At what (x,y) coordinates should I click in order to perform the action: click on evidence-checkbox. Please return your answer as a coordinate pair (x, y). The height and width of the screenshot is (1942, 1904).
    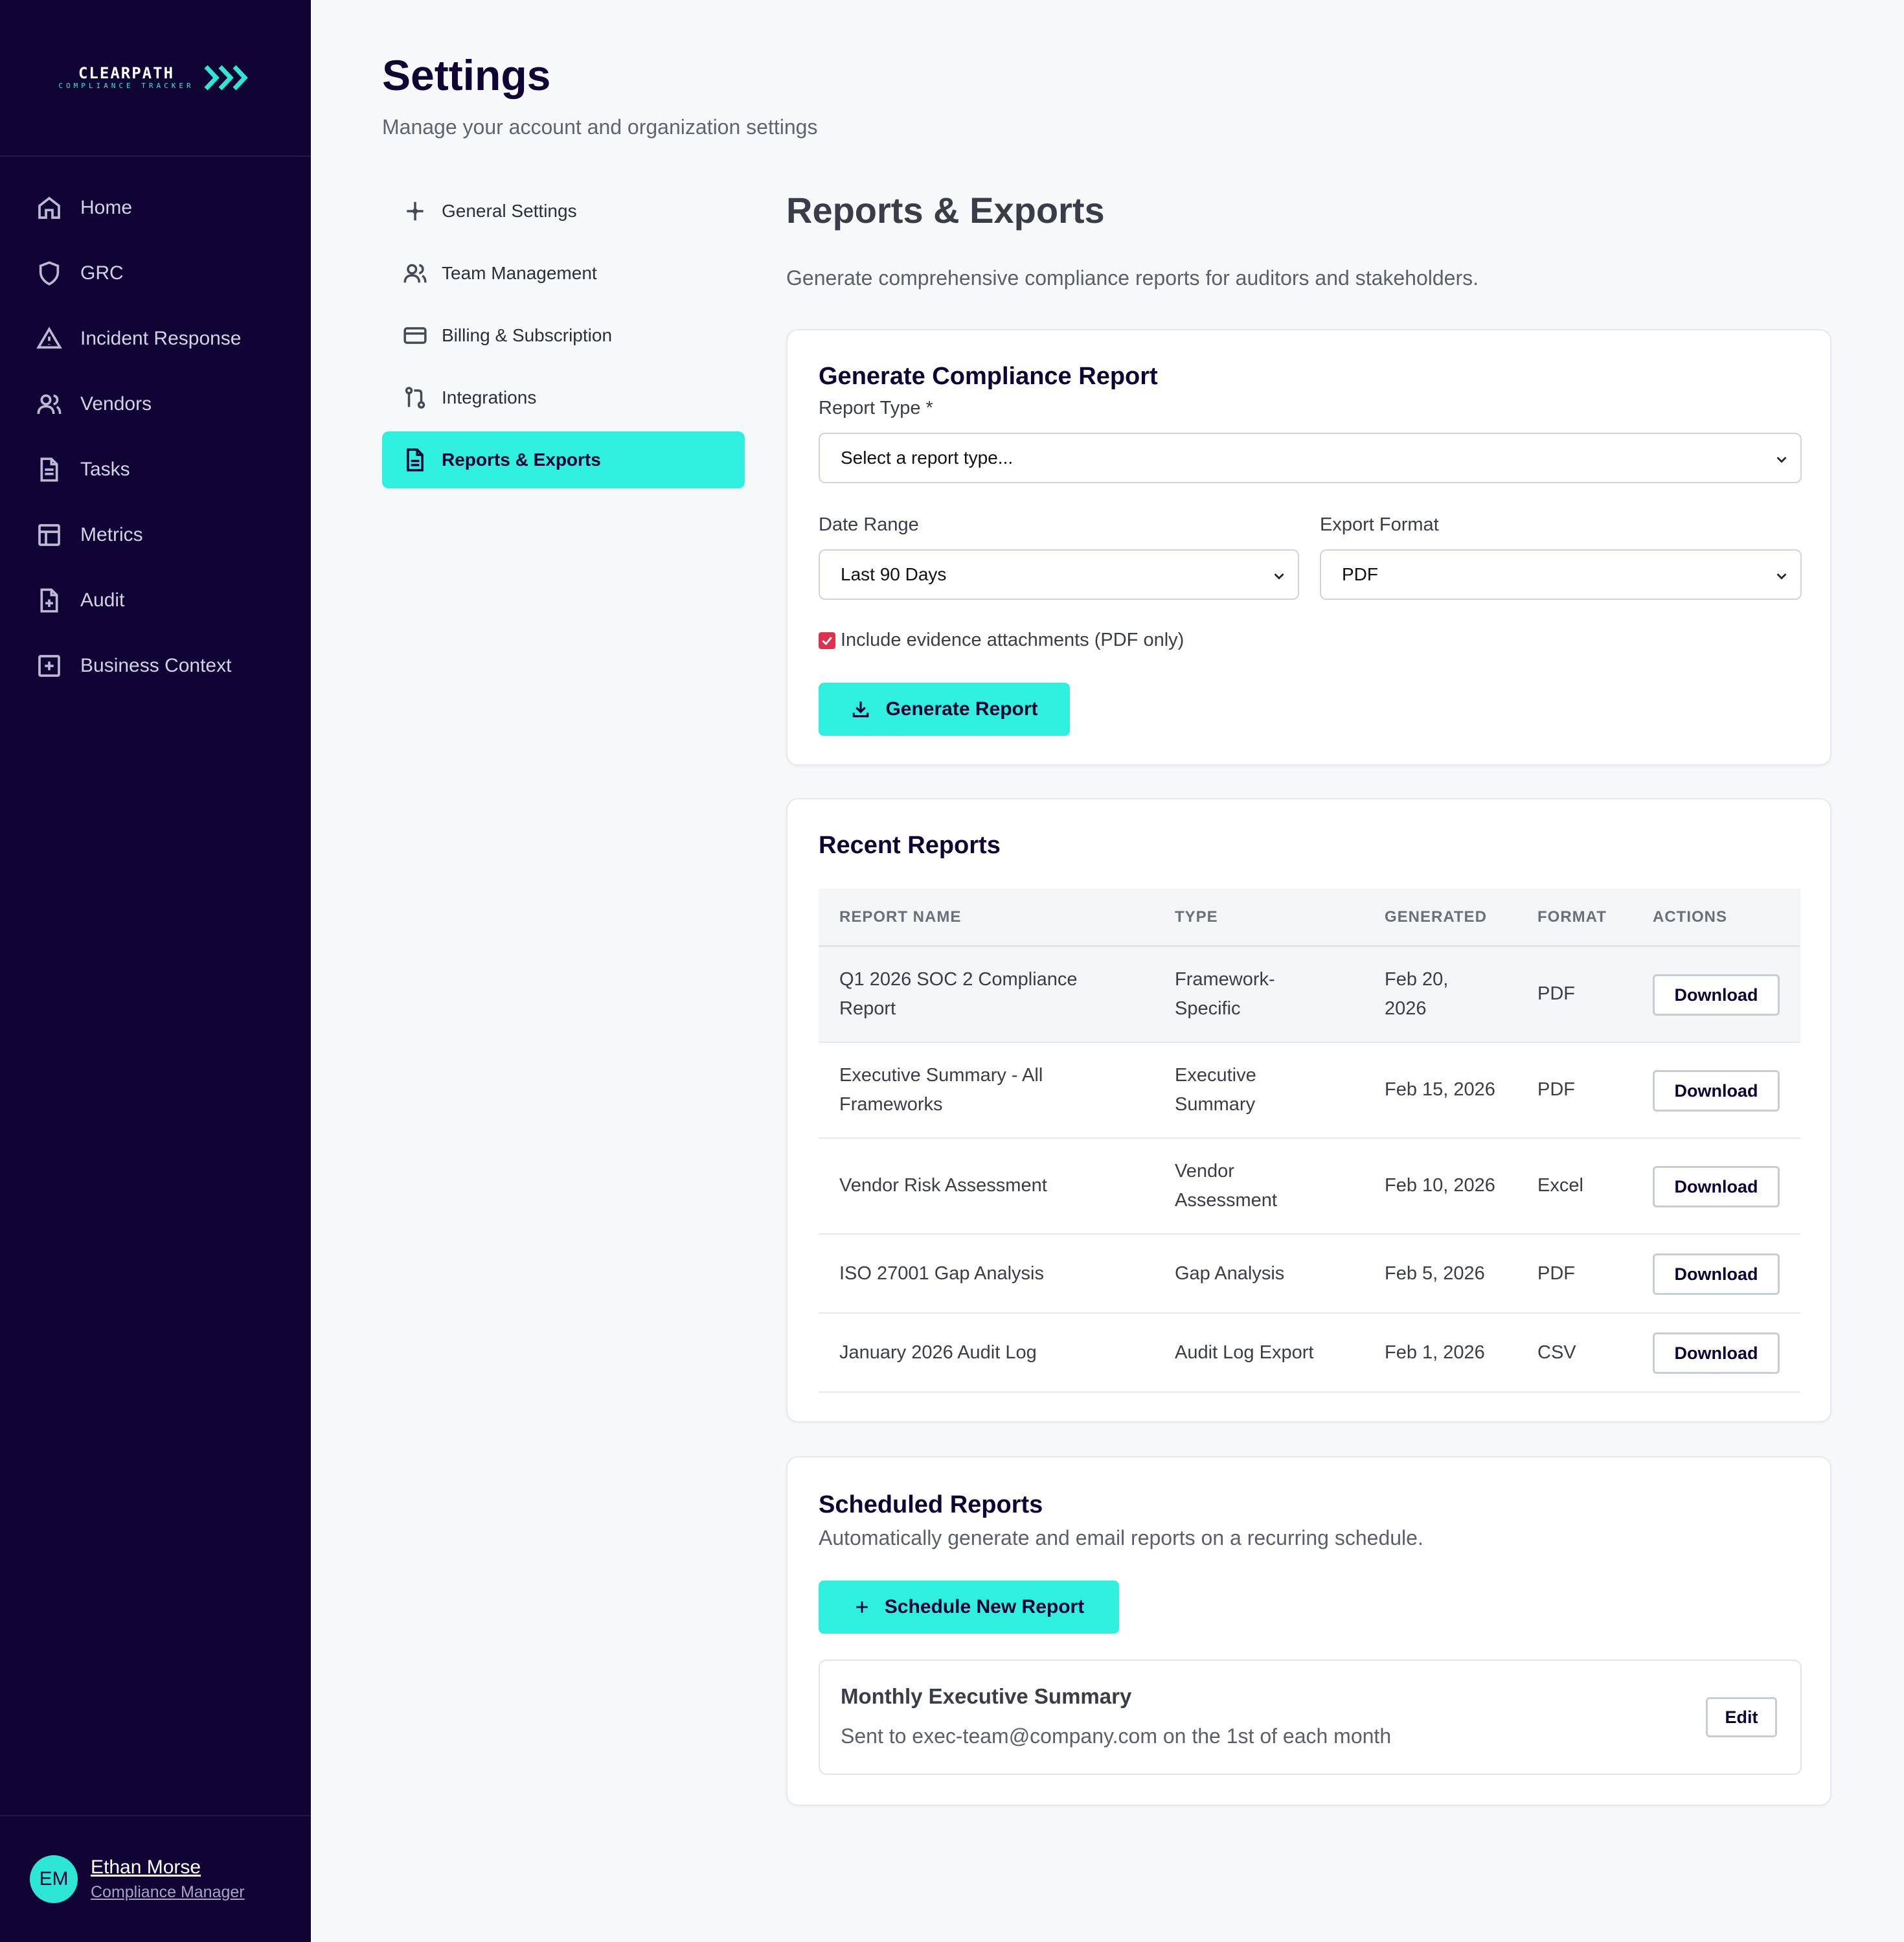
    Looking at the image, I should click on (827, 640).